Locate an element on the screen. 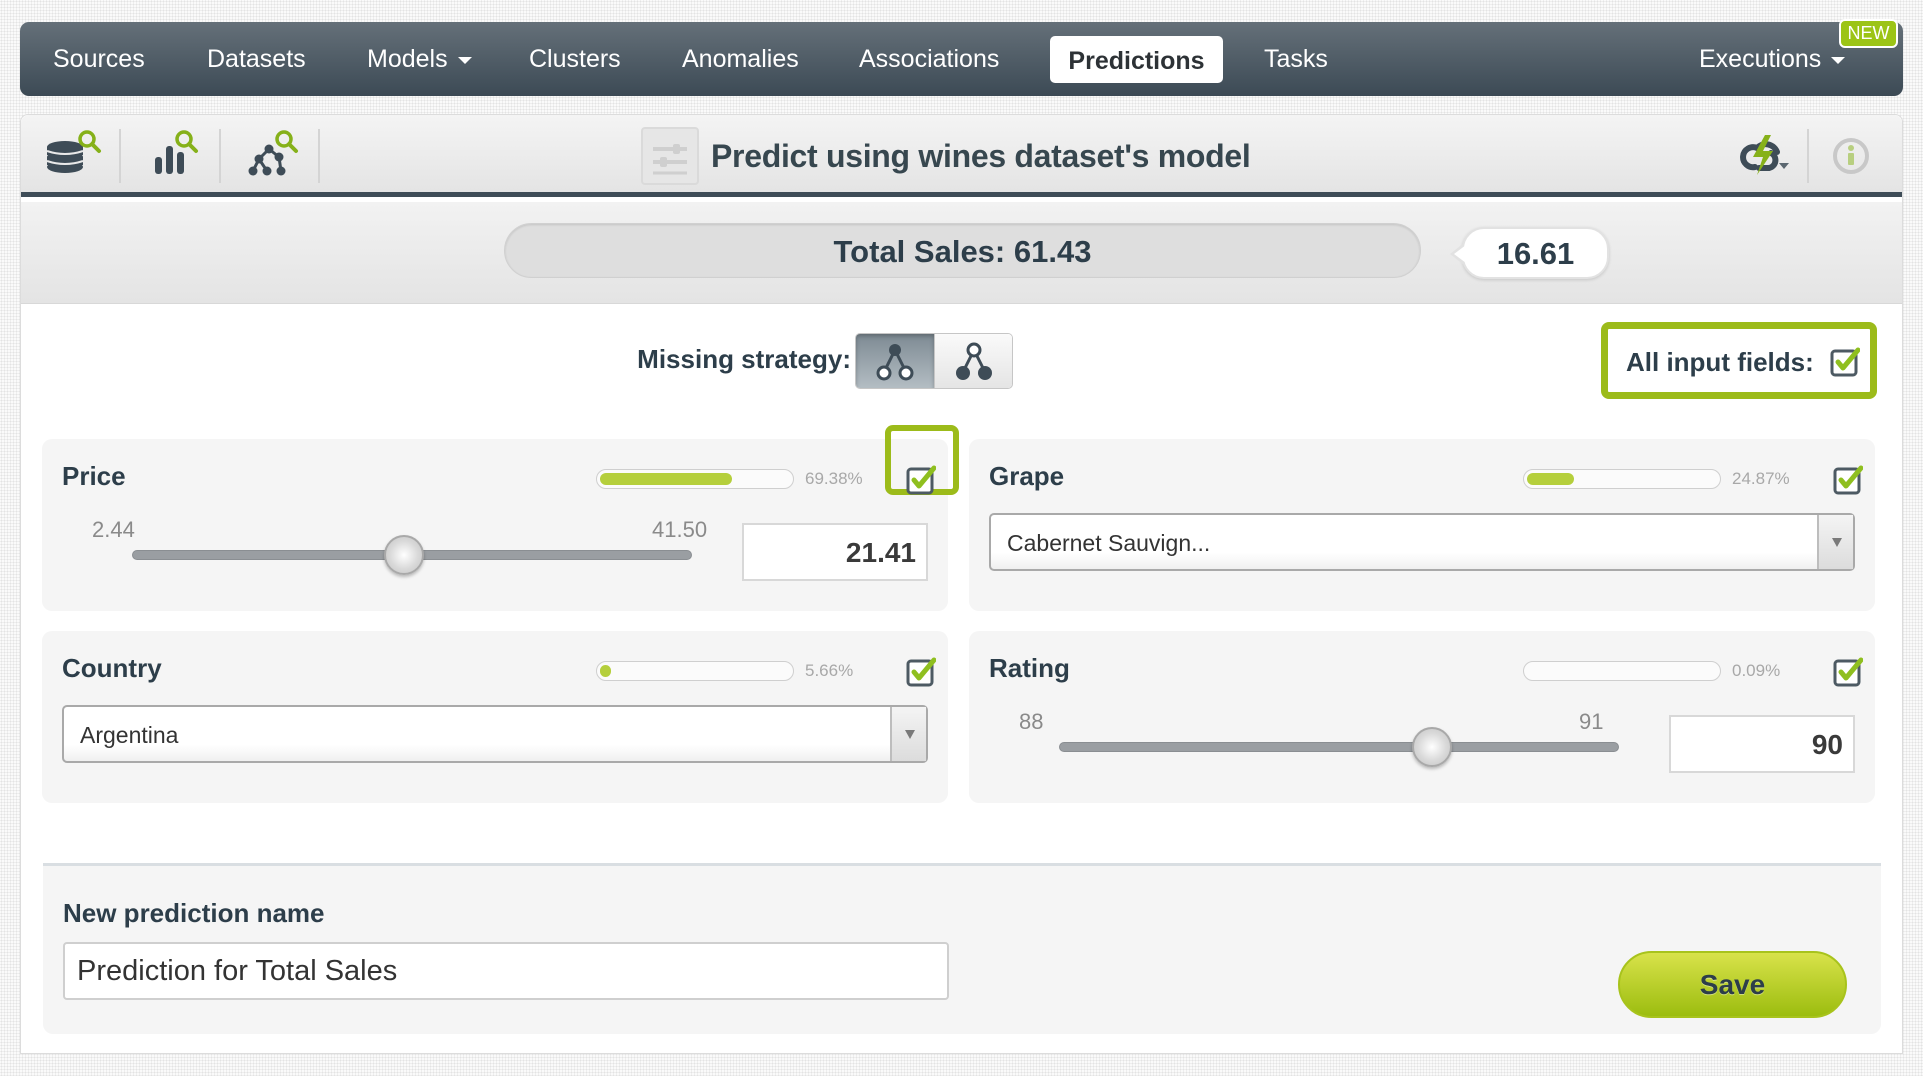 Image resolution: width=1923 pixels, height=1076 pixels. nav-tasks: Tasks is located at coordinates (1296, 59).